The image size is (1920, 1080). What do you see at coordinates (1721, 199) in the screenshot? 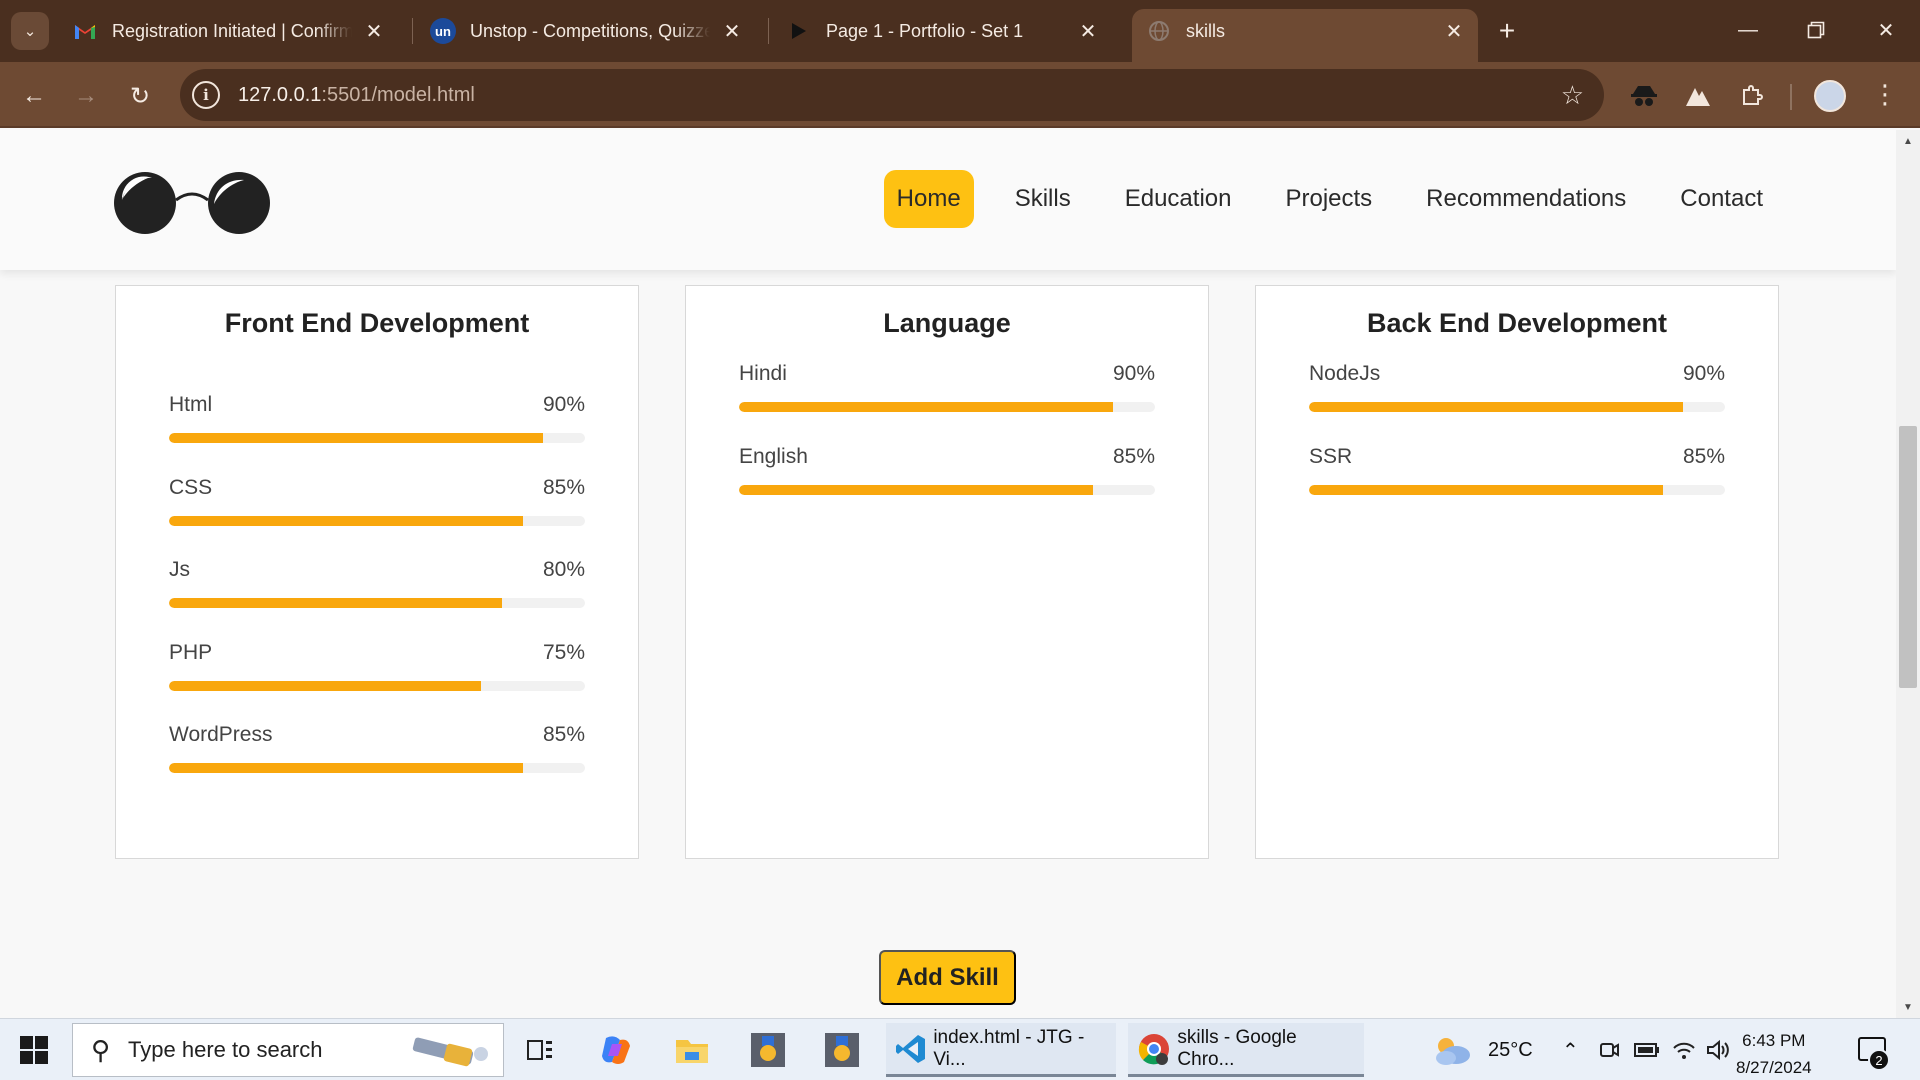
I see `nav-contact: Contact` at bounding box center [1721, 199].